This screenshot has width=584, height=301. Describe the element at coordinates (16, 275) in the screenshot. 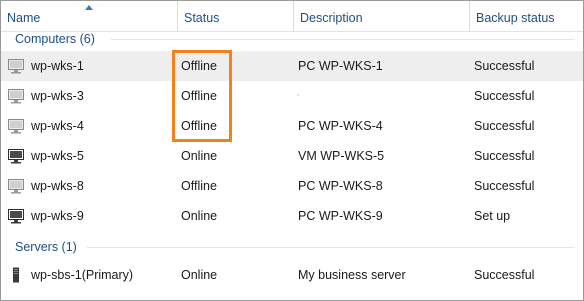

I see `server-icon` at that location.